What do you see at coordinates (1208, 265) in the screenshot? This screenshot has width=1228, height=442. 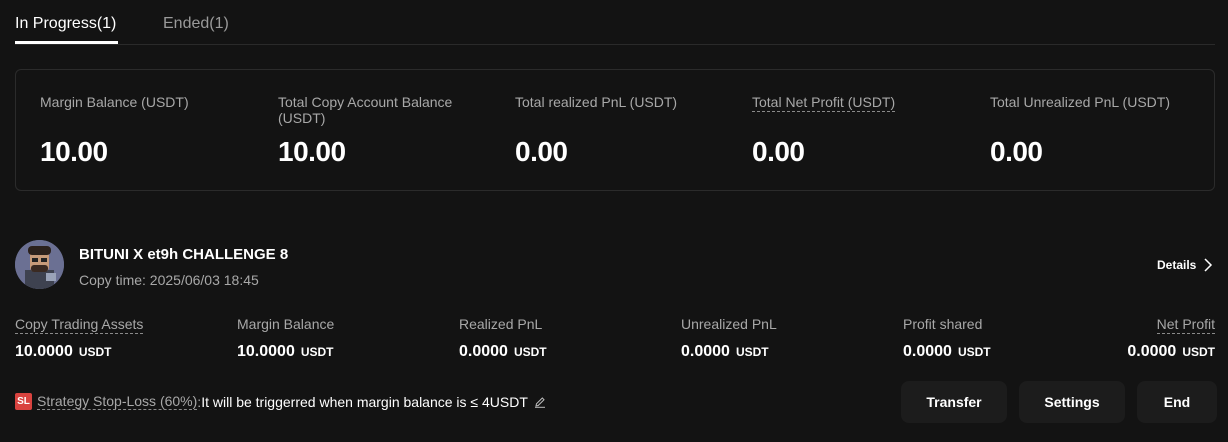 I see `chevron-right-icon` at bounding box center [1208, 265].